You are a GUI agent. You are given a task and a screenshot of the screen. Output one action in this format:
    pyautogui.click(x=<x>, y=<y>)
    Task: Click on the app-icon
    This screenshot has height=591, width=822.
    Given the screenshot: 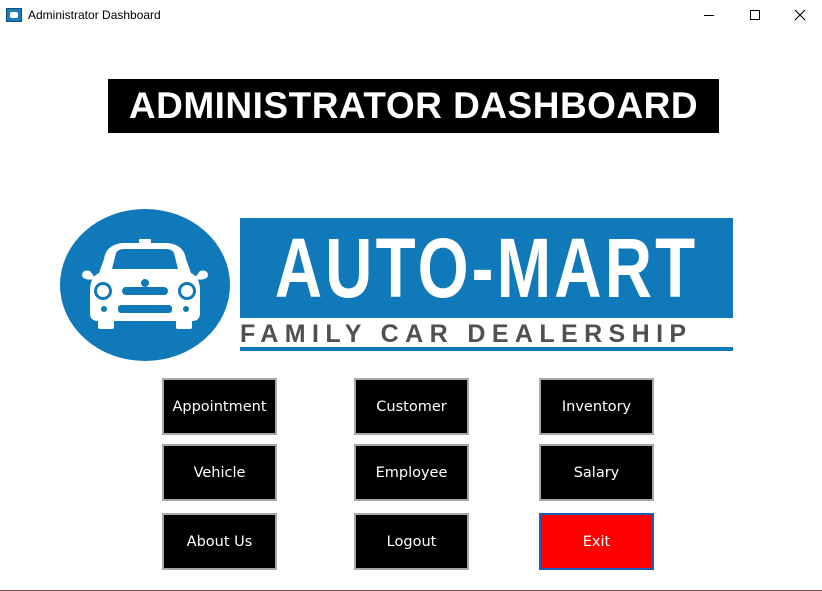 What is the action you would take?
    pyautogui.click(x=14, y=15)
    